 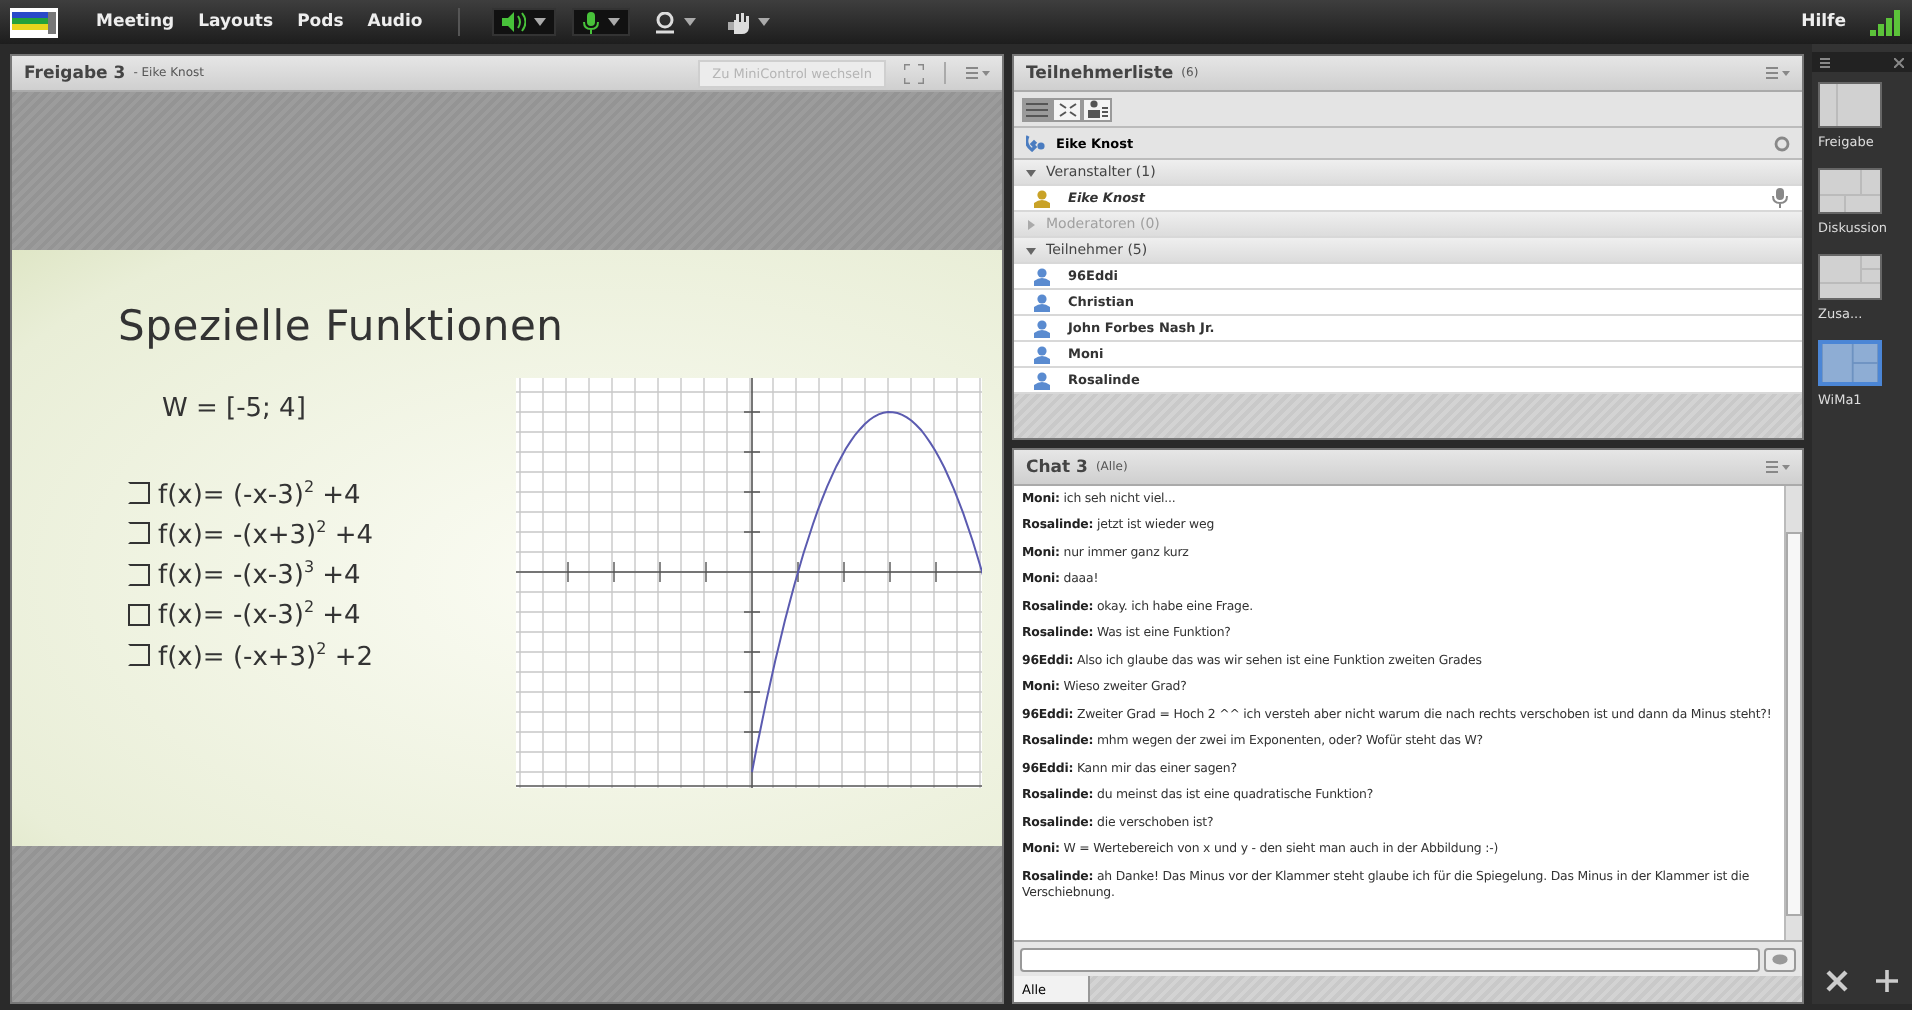 What do you see at coordinates (1823, 22) in the screenshot?
I see `help-menu: Hilfe` at bounding box center [1823, 22].